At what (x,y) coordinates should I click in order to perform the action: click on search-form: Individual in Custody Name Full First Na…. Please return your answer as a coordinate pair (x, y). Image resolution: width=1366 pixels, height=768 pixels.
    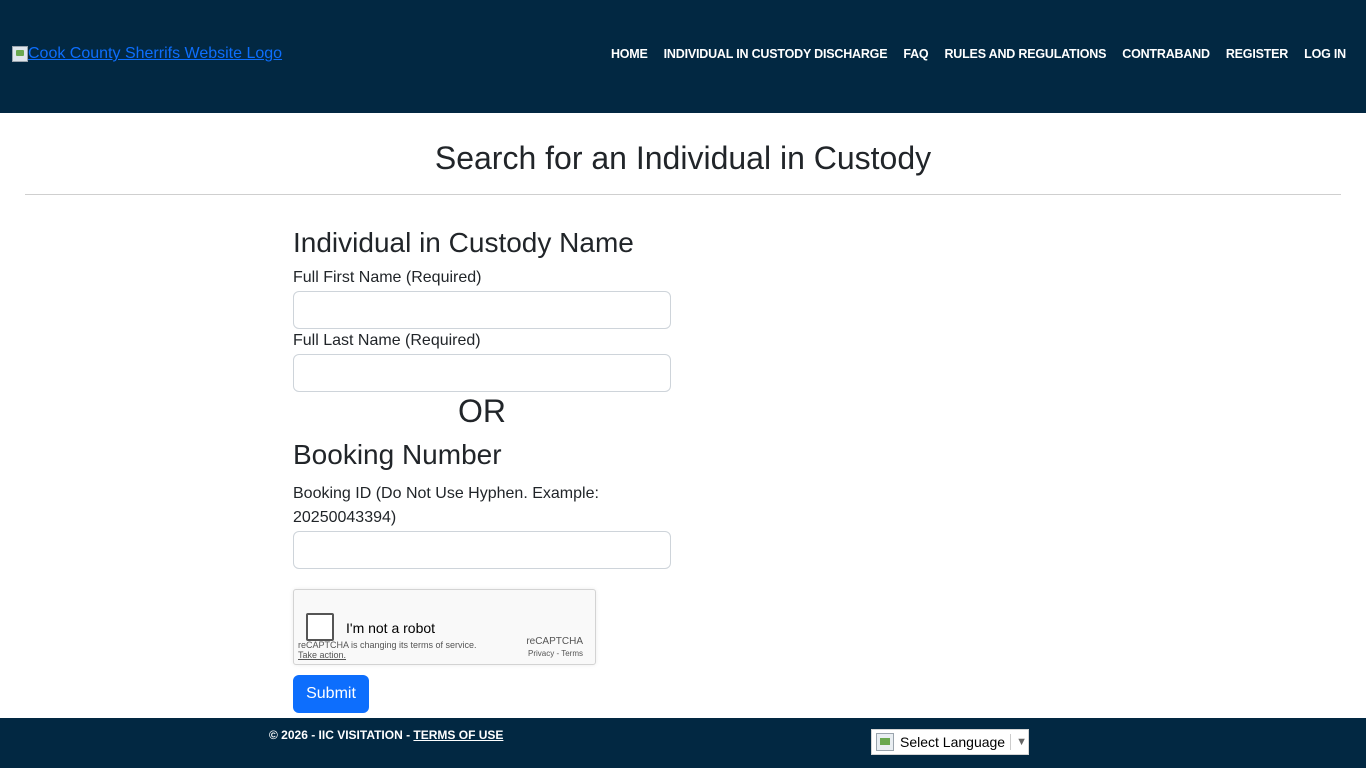
    Looking at the image, I should click on (482, 397).